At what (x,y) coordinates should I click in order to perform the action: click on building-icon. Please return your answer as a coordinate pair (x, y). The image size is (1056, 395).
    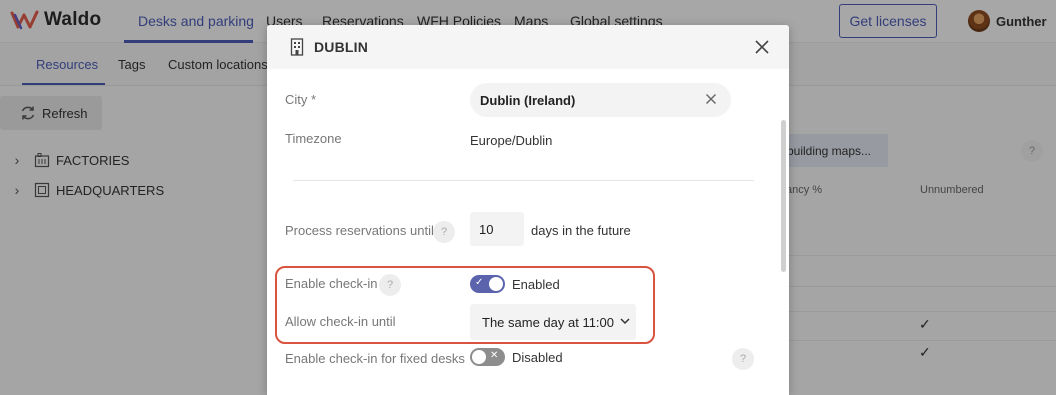
    Looking at the image, I should click on (297, 47).